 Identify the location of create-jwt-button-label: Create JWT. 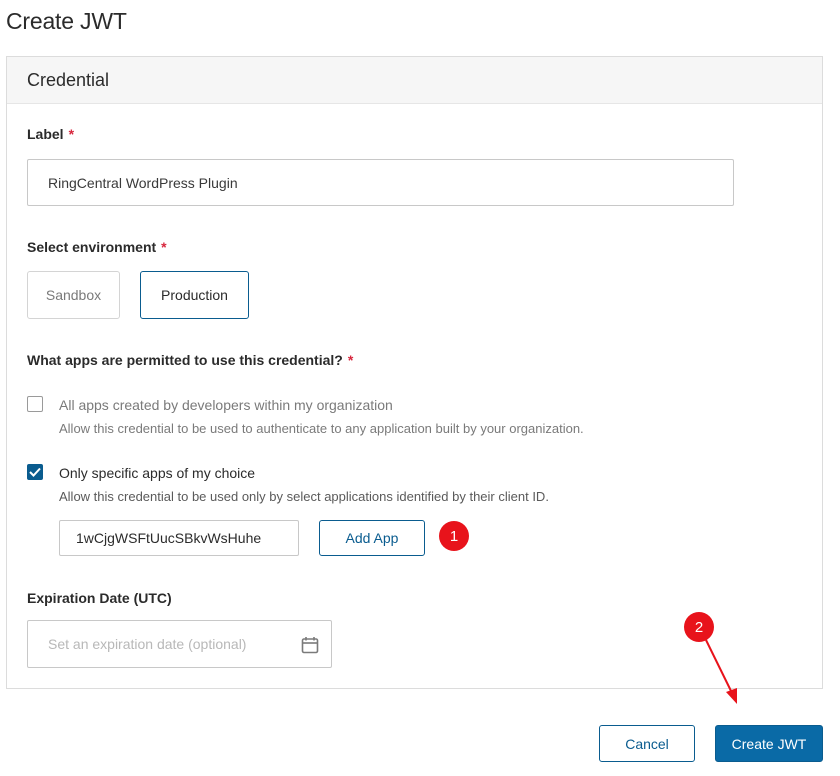
(769, 743).